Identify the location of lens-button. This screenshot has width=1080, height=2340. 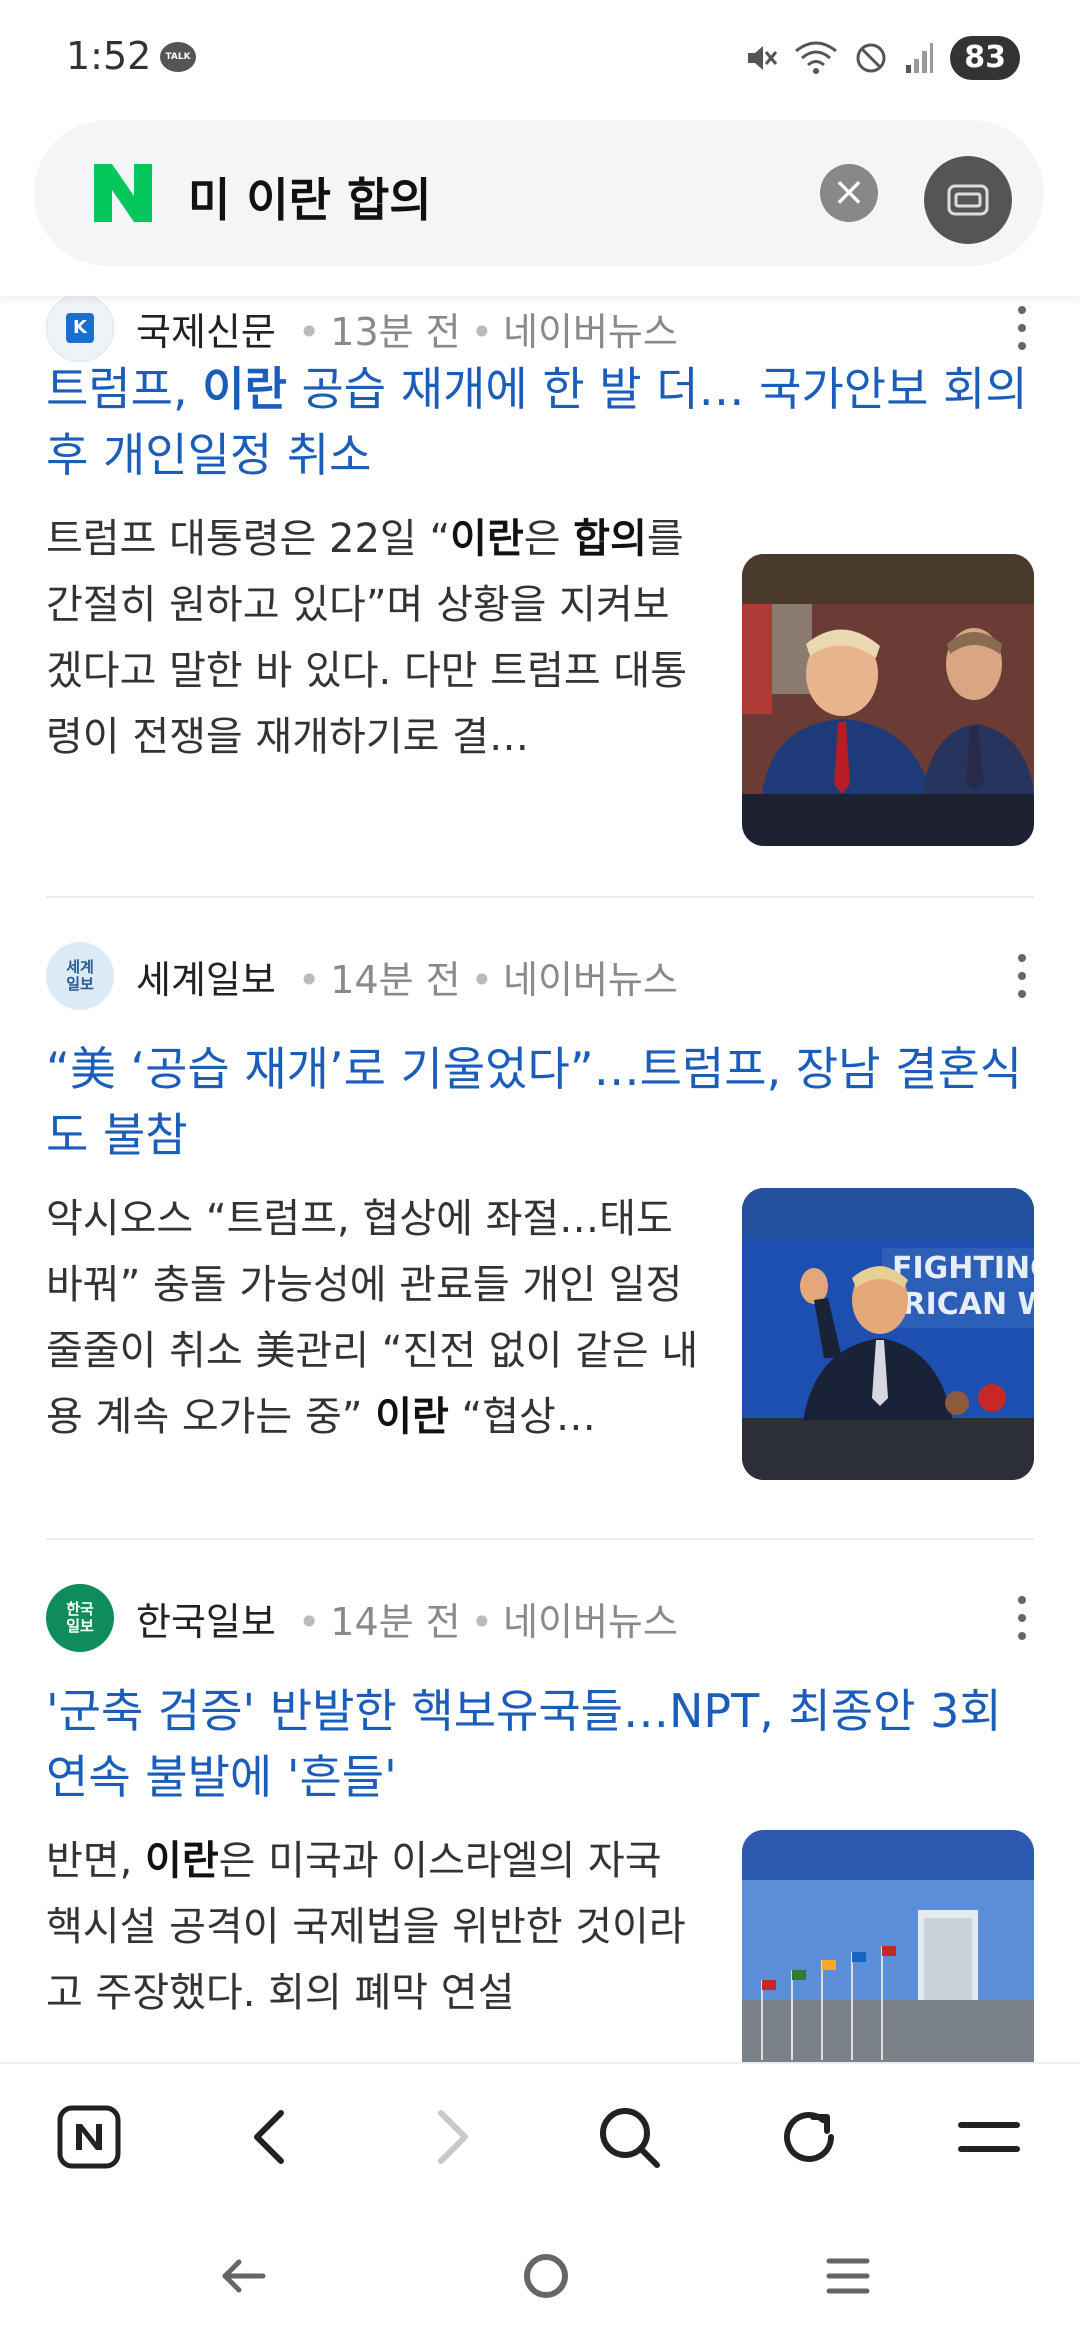
(968, 200).